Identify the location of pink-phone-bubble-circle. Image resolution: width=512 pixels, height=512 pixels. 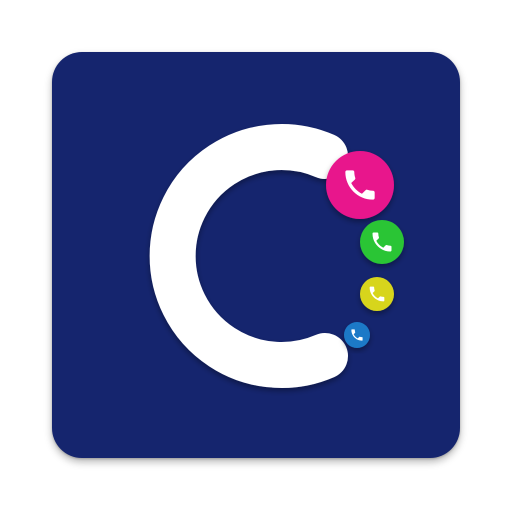
(360, 185).